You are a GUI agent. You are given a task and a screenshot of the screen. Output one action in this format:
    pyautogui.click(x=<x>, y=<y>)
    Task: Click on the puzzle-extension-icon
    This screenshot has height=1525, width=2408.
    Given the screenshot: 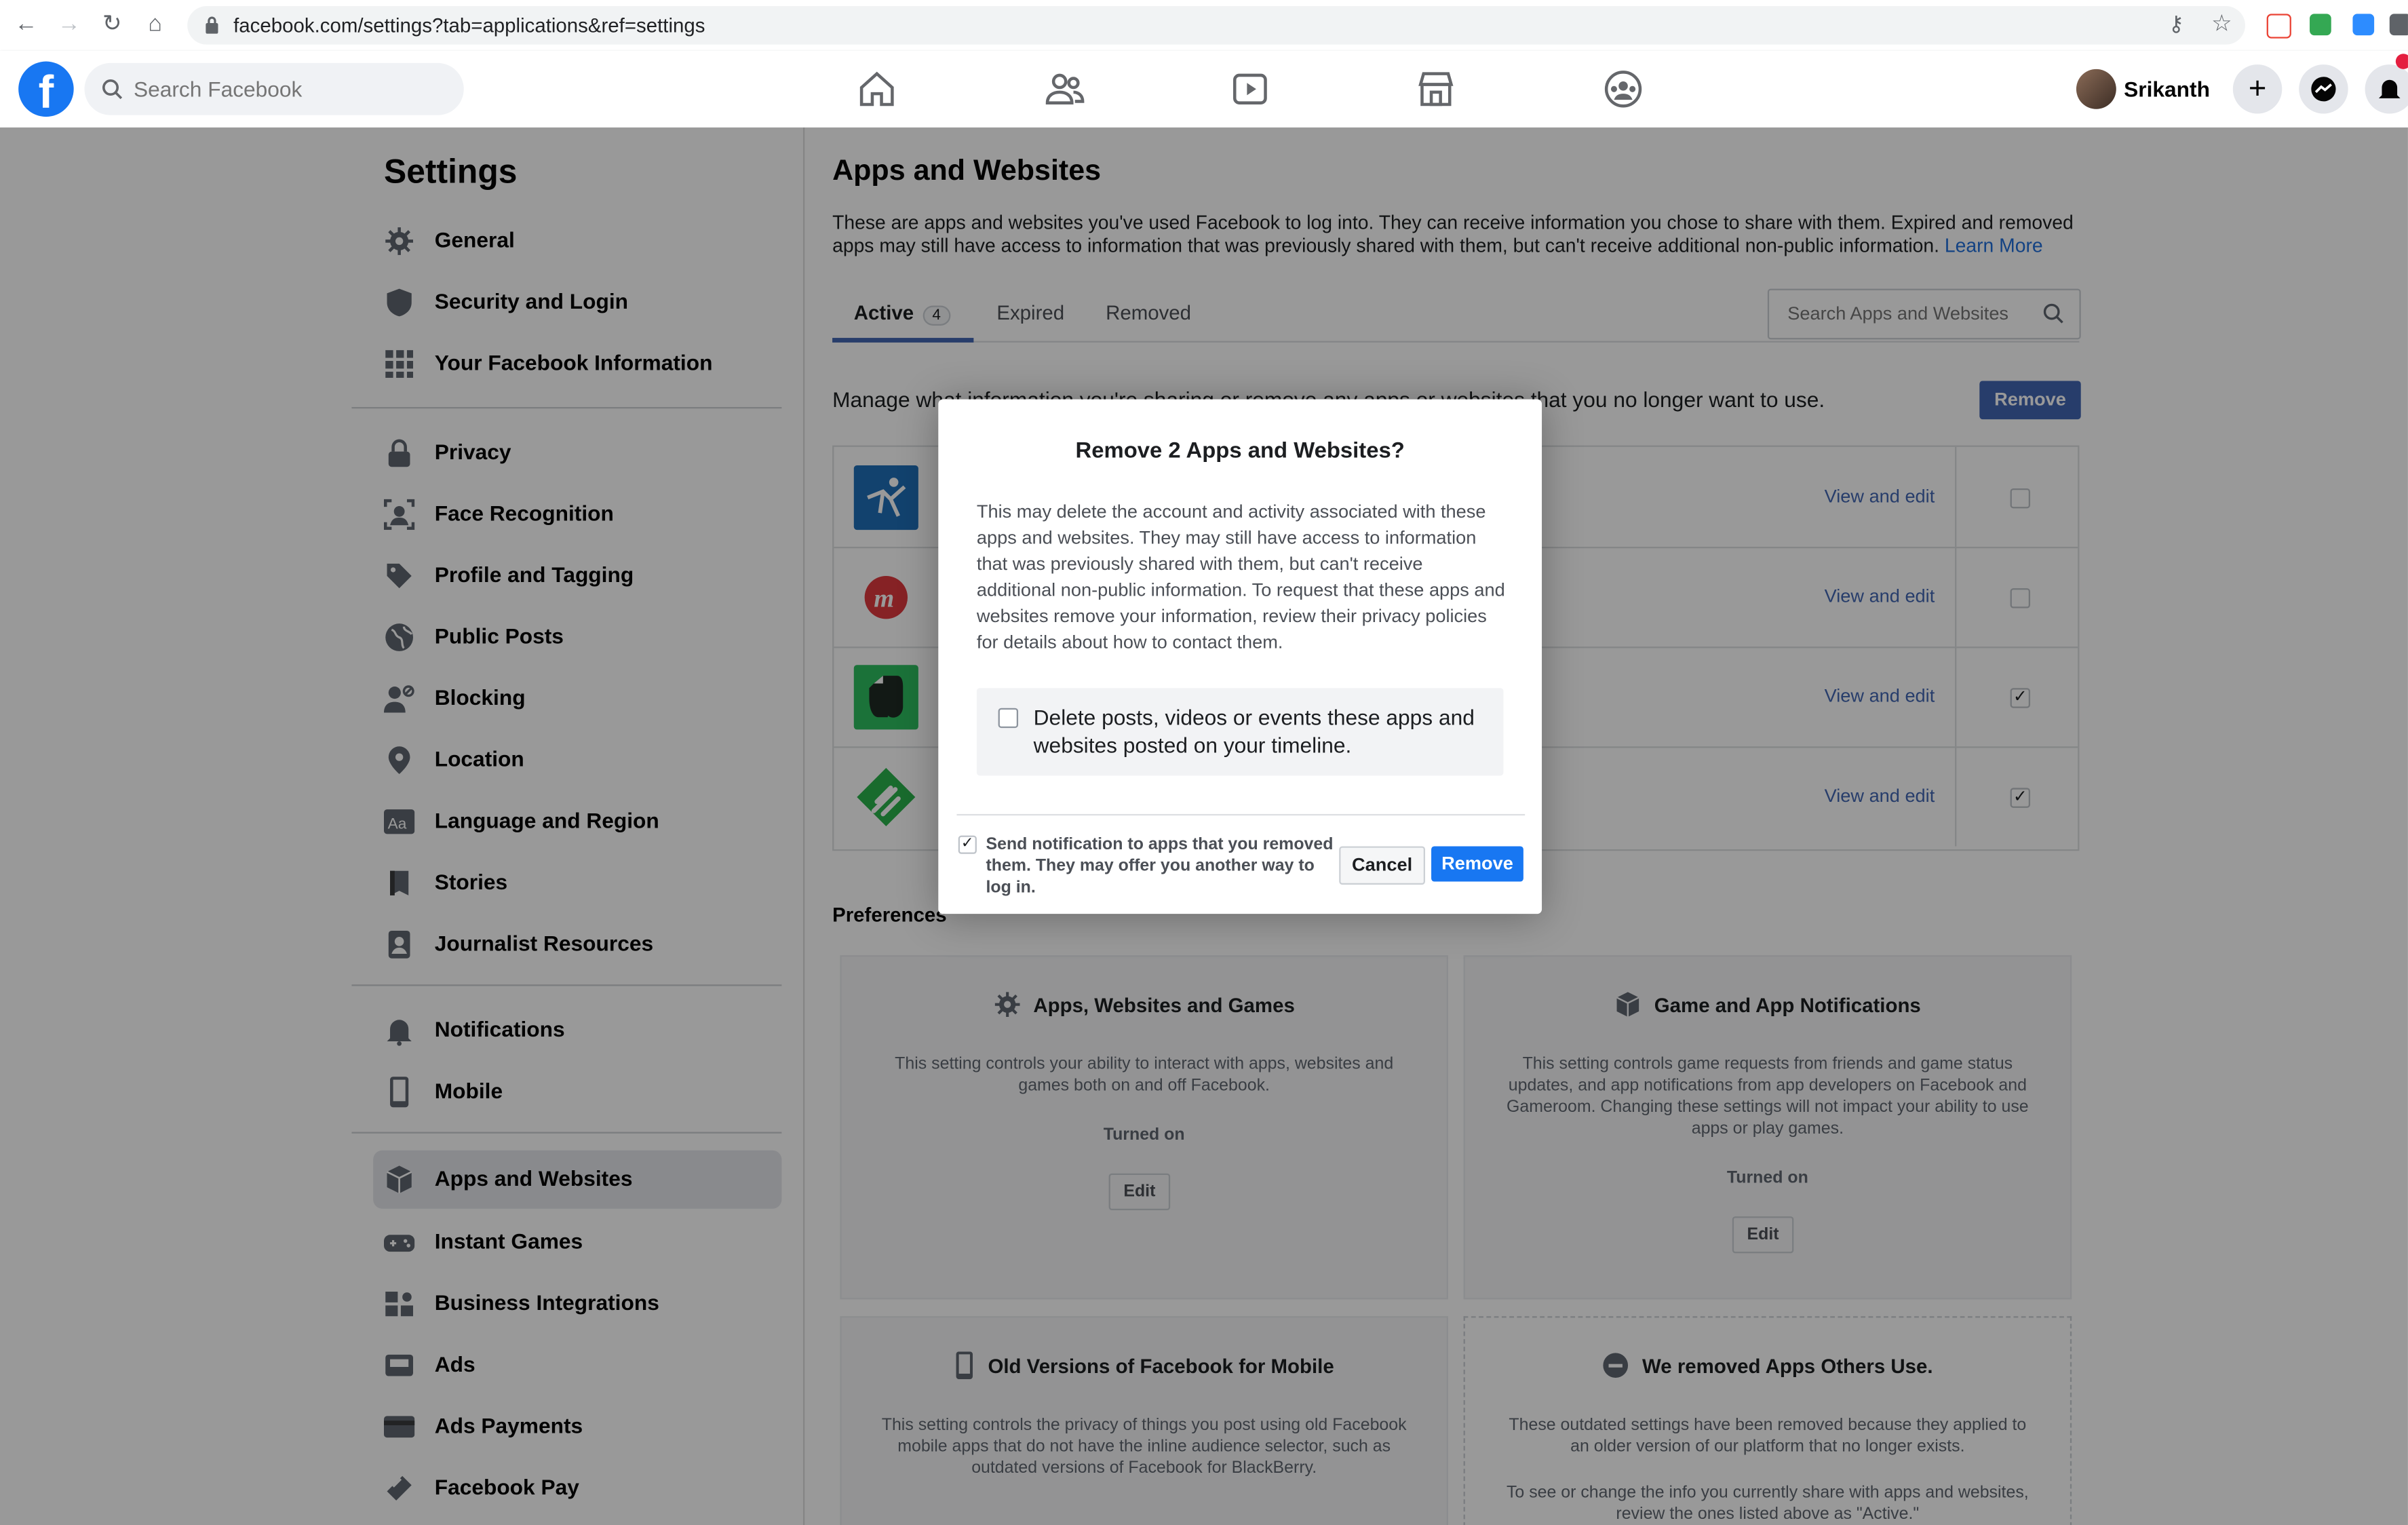 What is the action you would take?
    pyautogui.click(x=2398, y=25)
    